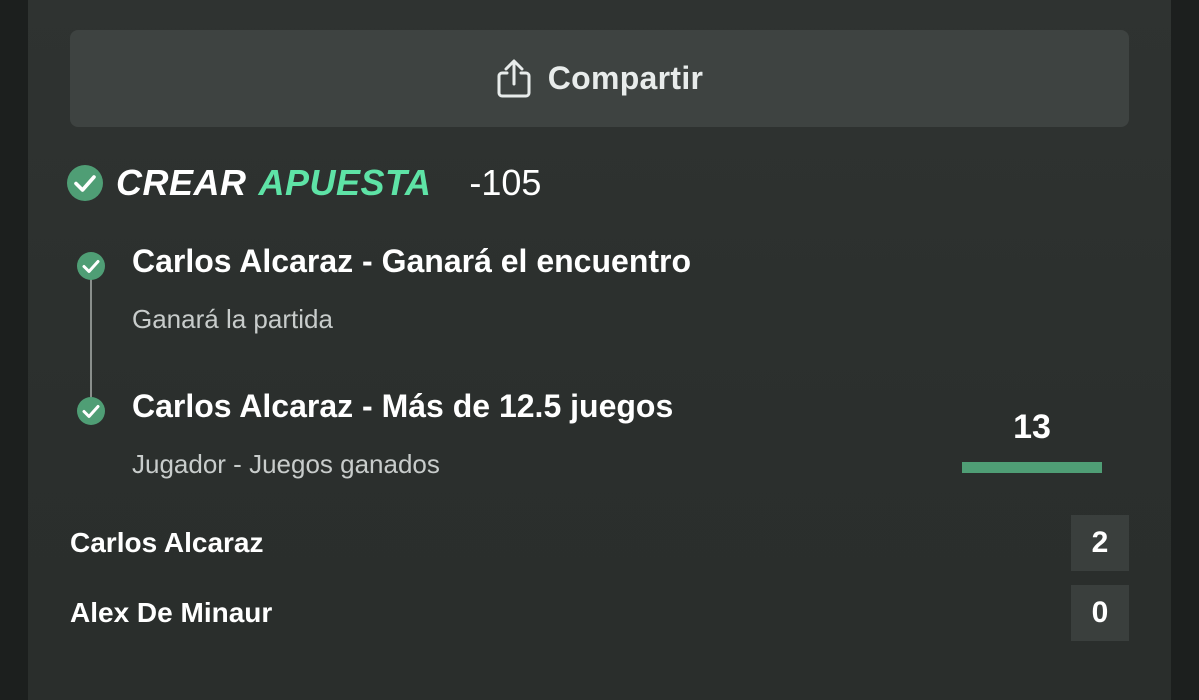  What do you see at coordinates (286, 464) in the screenshot?
I see `leg-subtitle: Jugador - Juegos ganados` at bounding box center [286, 464].